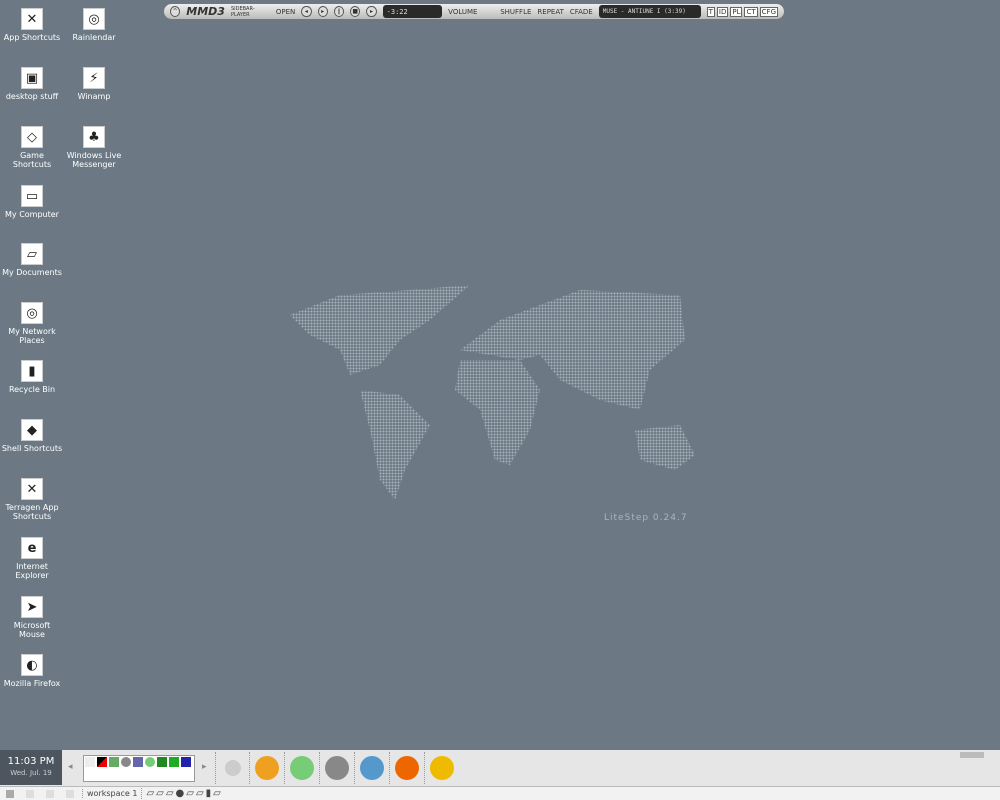 This screenshot has width=1000, height=800. I want to click on clock-date: Wed. Jul. 19, so click(31, 773).